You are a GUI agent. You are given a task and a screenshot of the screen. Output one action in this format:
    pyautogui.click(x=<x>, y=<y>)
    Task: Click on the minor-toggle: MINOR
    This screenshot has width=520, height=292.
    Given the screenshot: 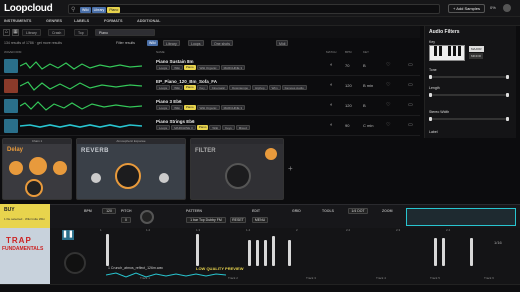 What is the action you would take?
    pyautogui.click(x=476, y=56)
    